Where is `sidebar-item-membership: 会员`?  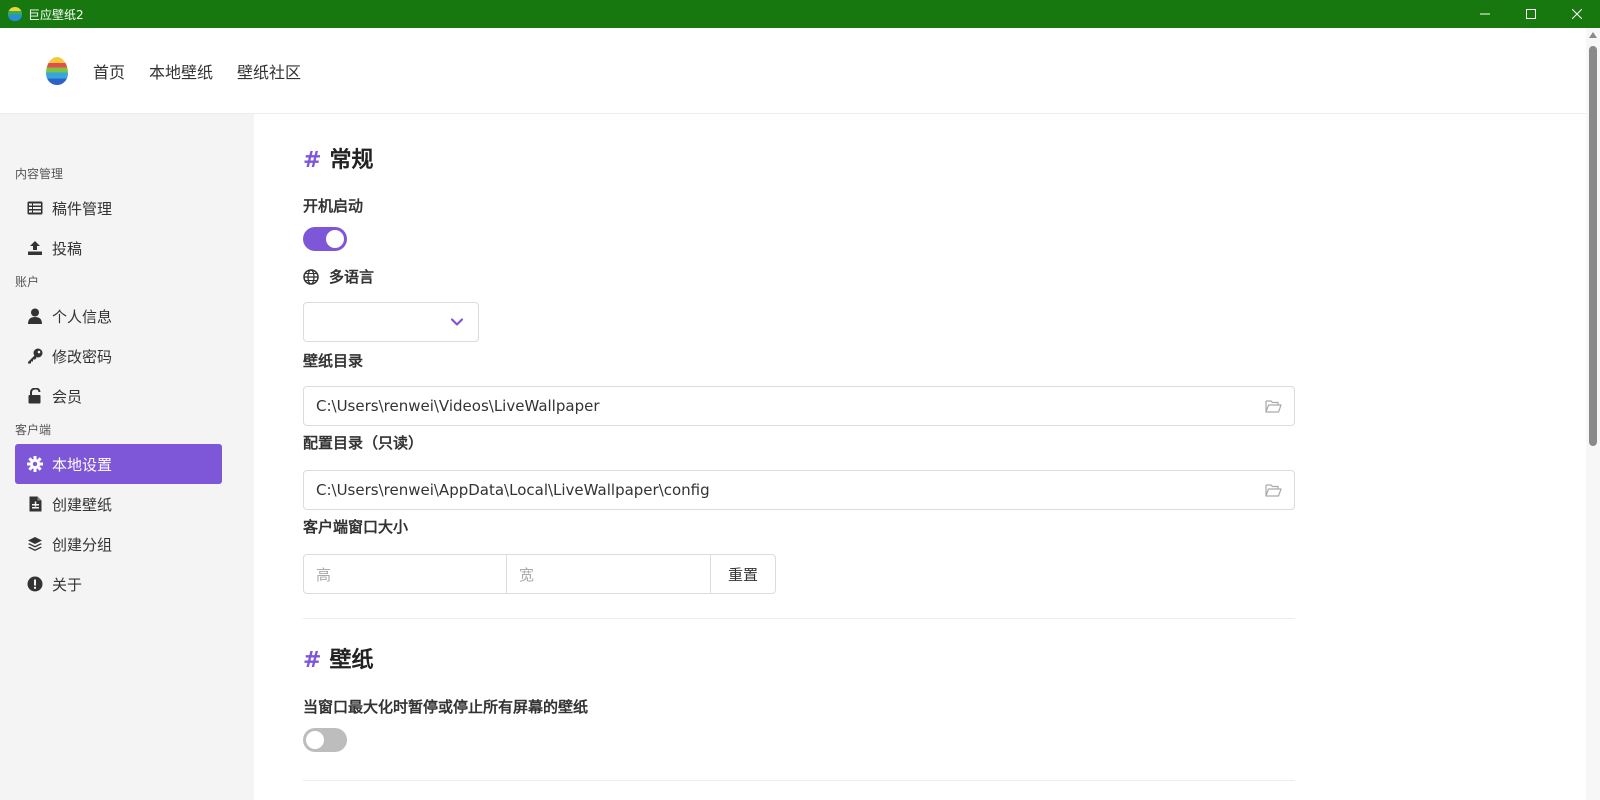 sidebar-item-membership: 会员 is located at coordinates (118, 396).